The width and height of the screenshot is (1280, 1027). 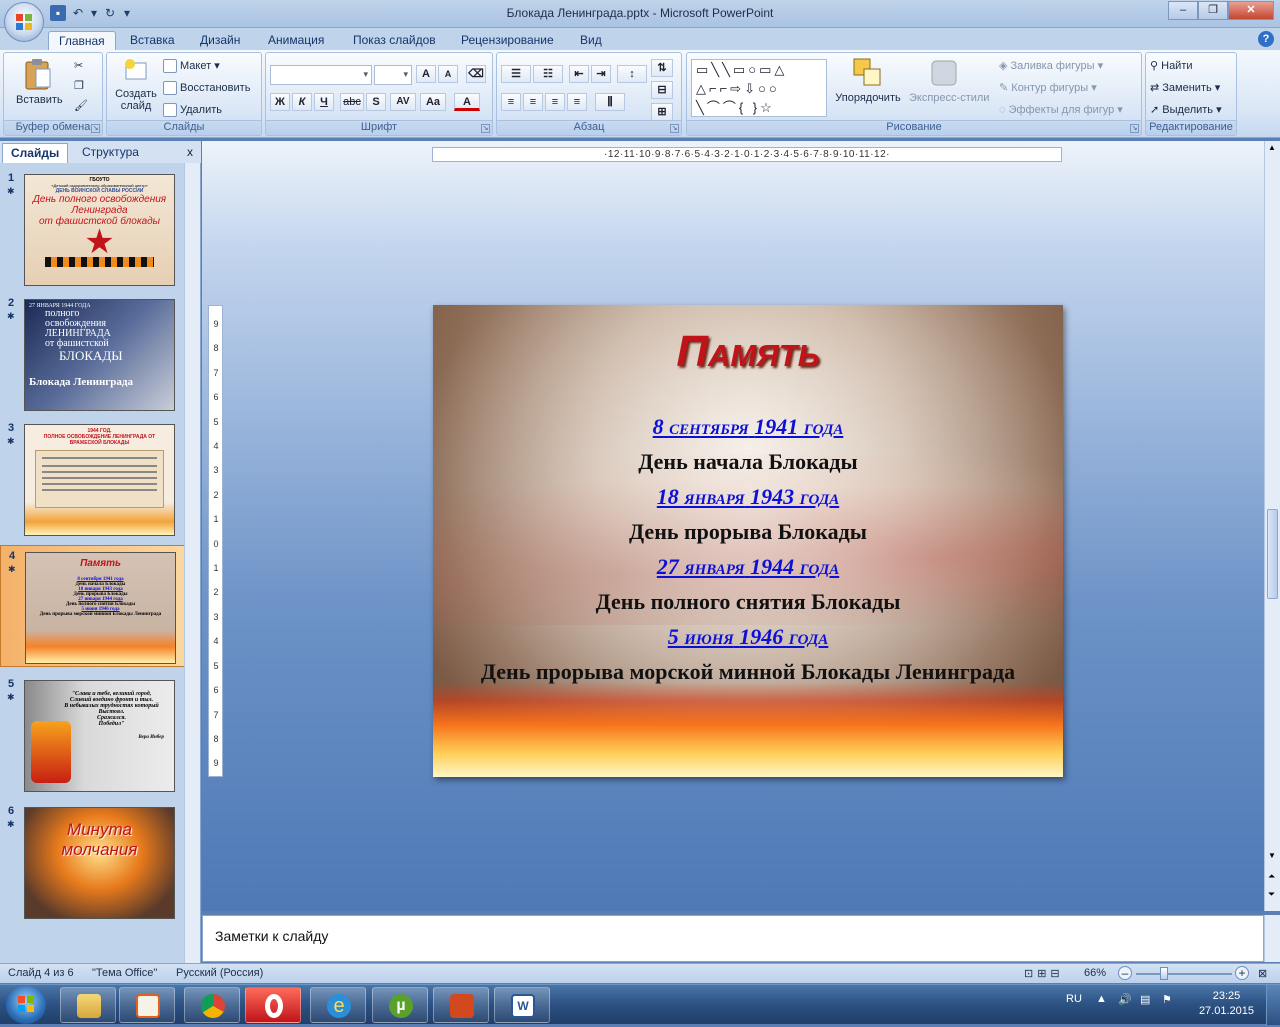 What do you see at coordinates (1266, 39) in the screenshot?
I see `help-icon: ?` at bounding box center [1266, 39].